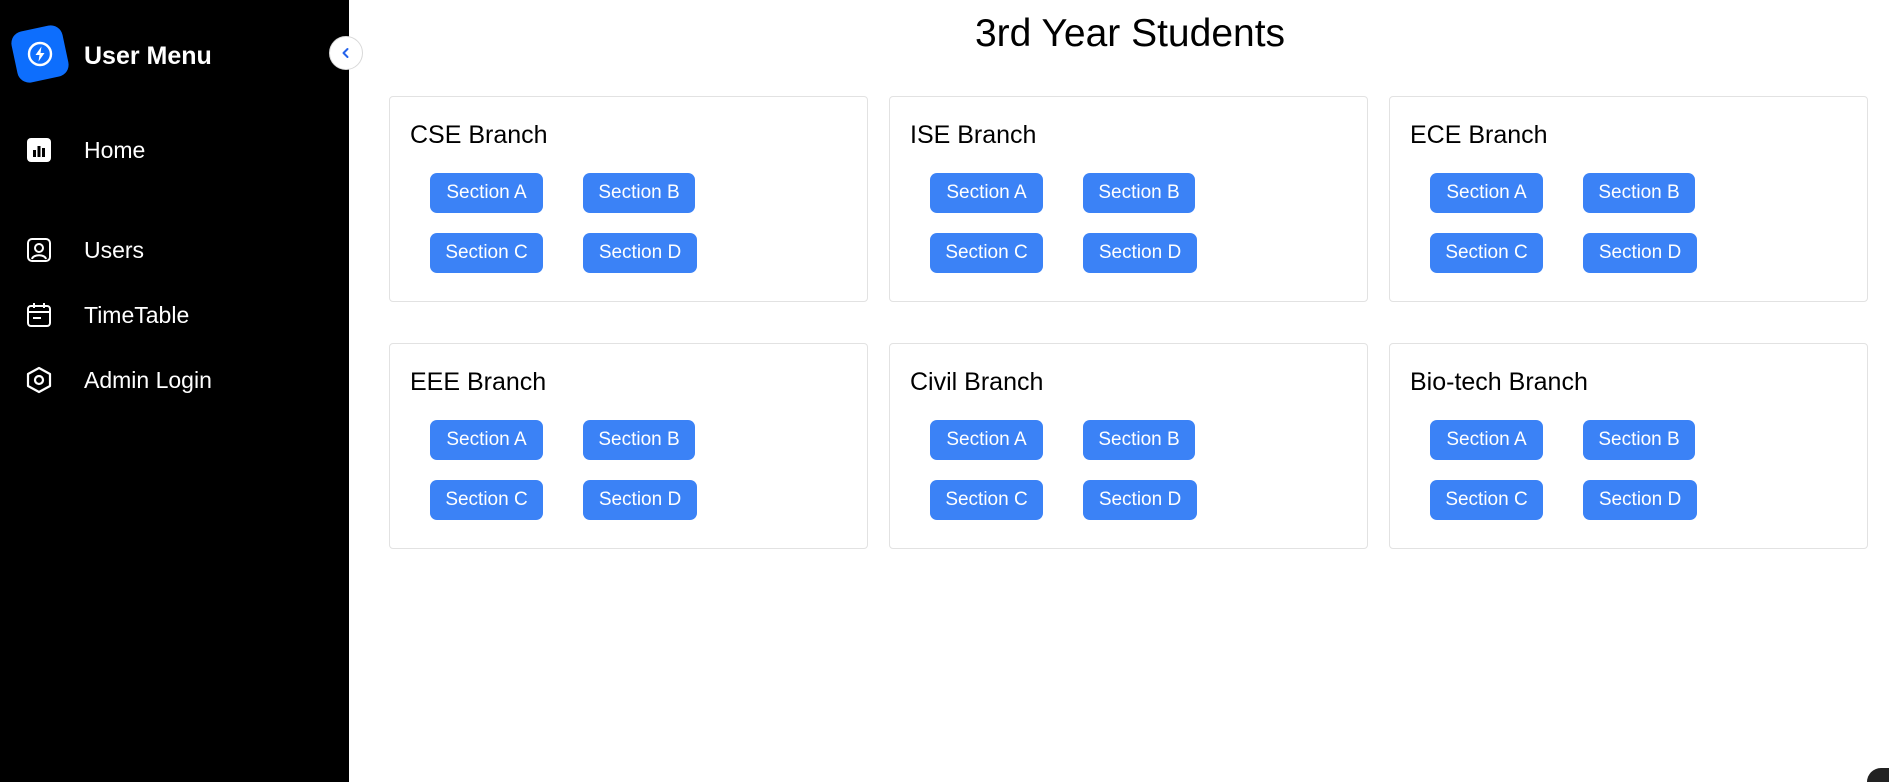 The height and width of the screenshot is (782, 1889). What do you see at coordinates (1878, 775) in the screenshot?
I see `corner-overlay-widget` at bounding box center [1878, 775].